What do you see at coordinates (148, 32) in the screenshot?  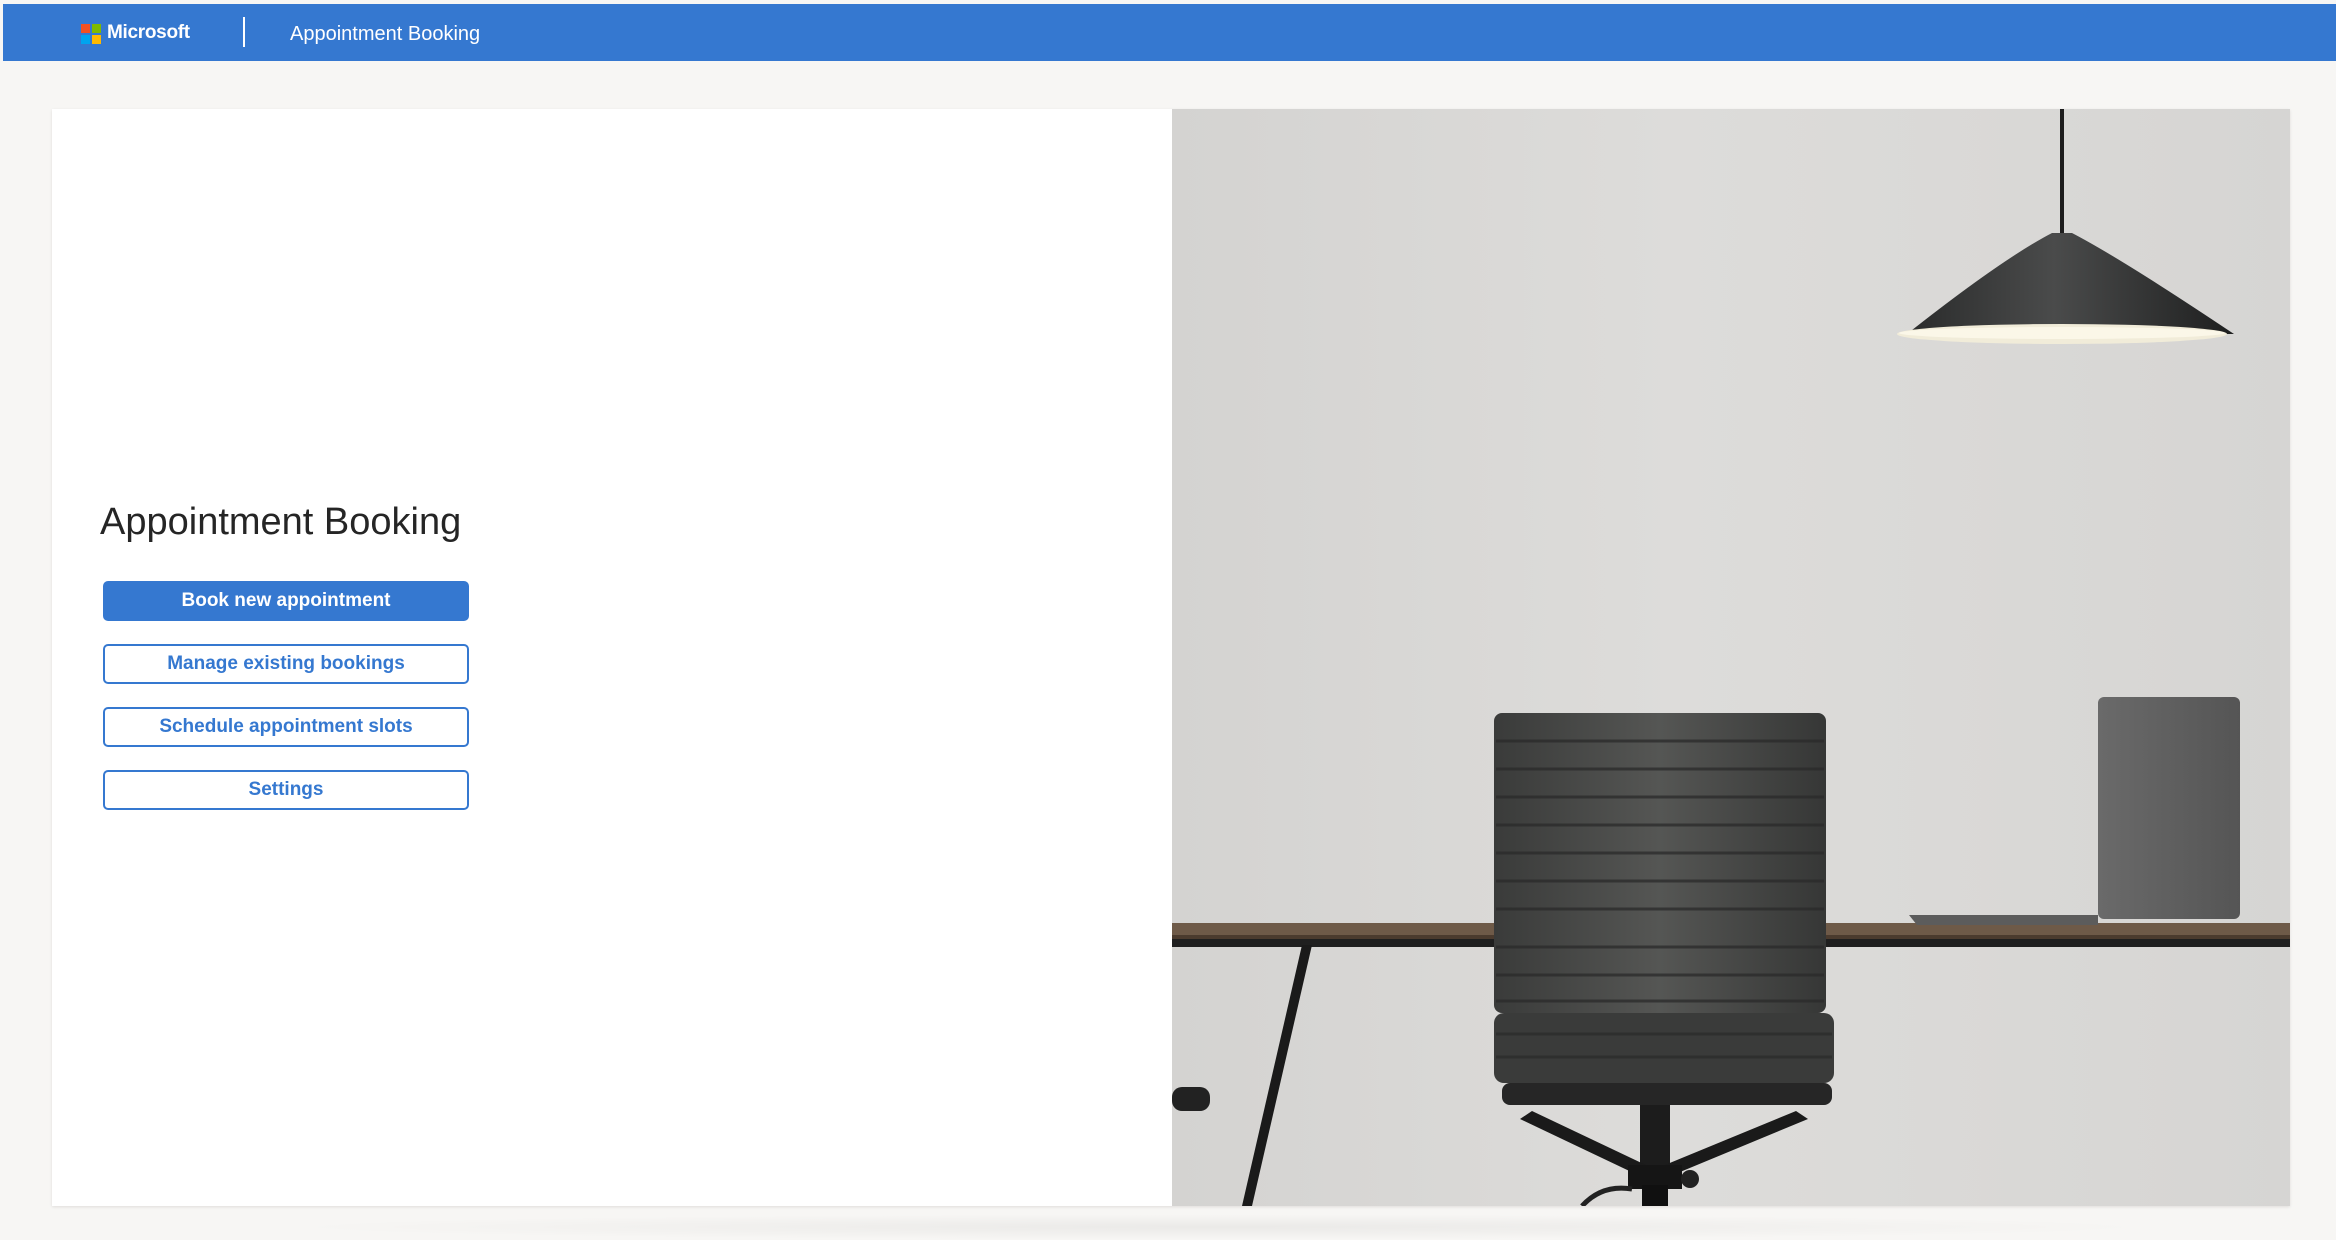 I see `brand-name: Microsoft` at bounding box center [148, 32].